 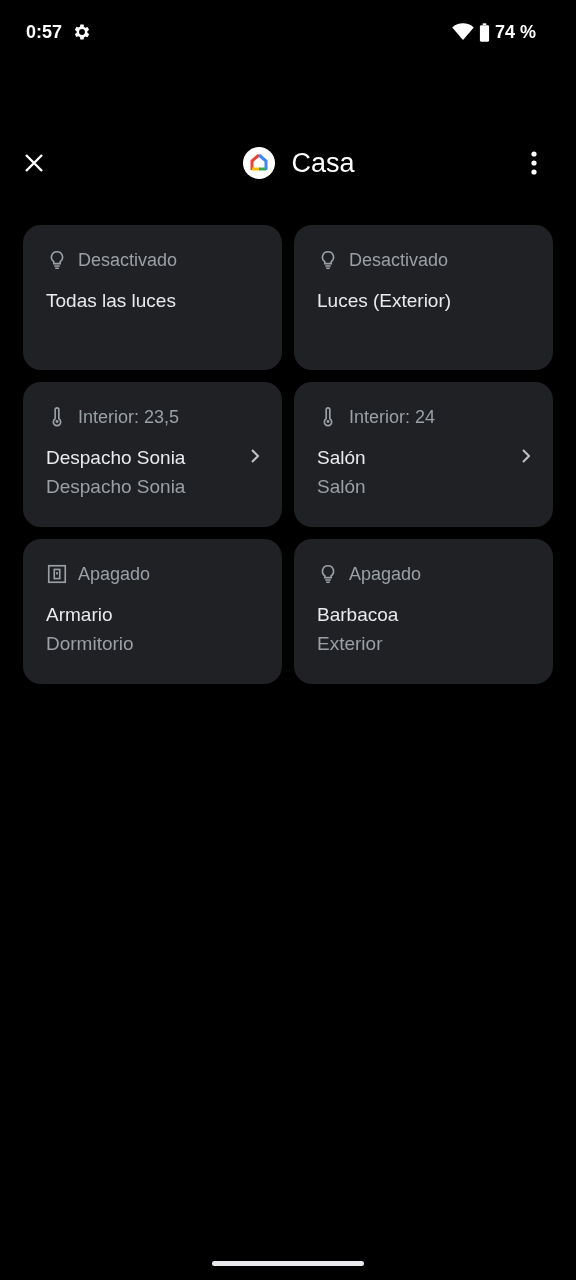 I want to click on device-status: Interior: 24, so click(x=392, y=417).